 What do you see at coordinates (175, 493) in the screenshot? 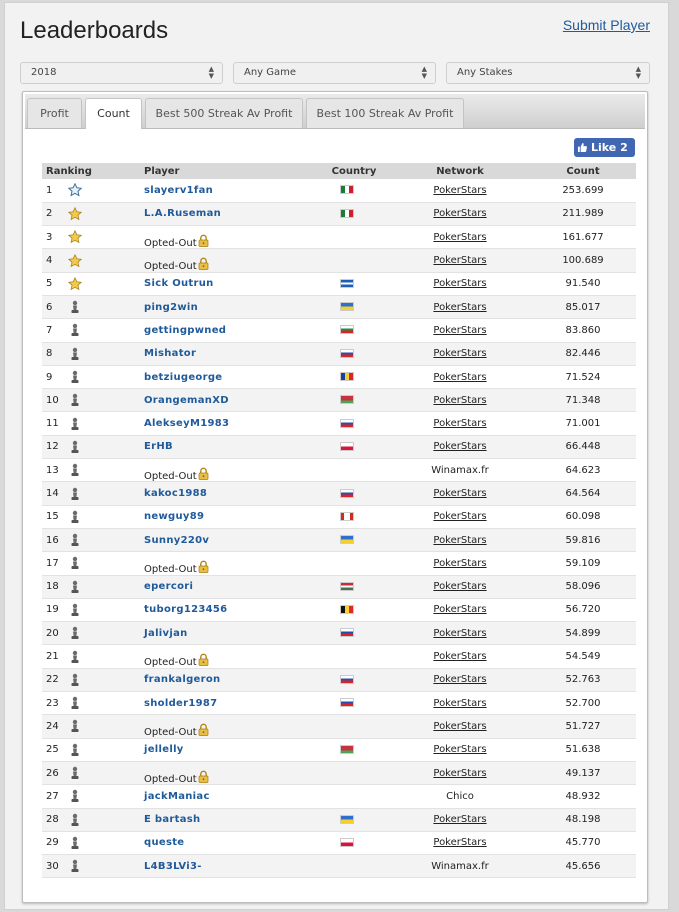
I see `player-name-link: kakoc1988` at bounding box center [175, 493].